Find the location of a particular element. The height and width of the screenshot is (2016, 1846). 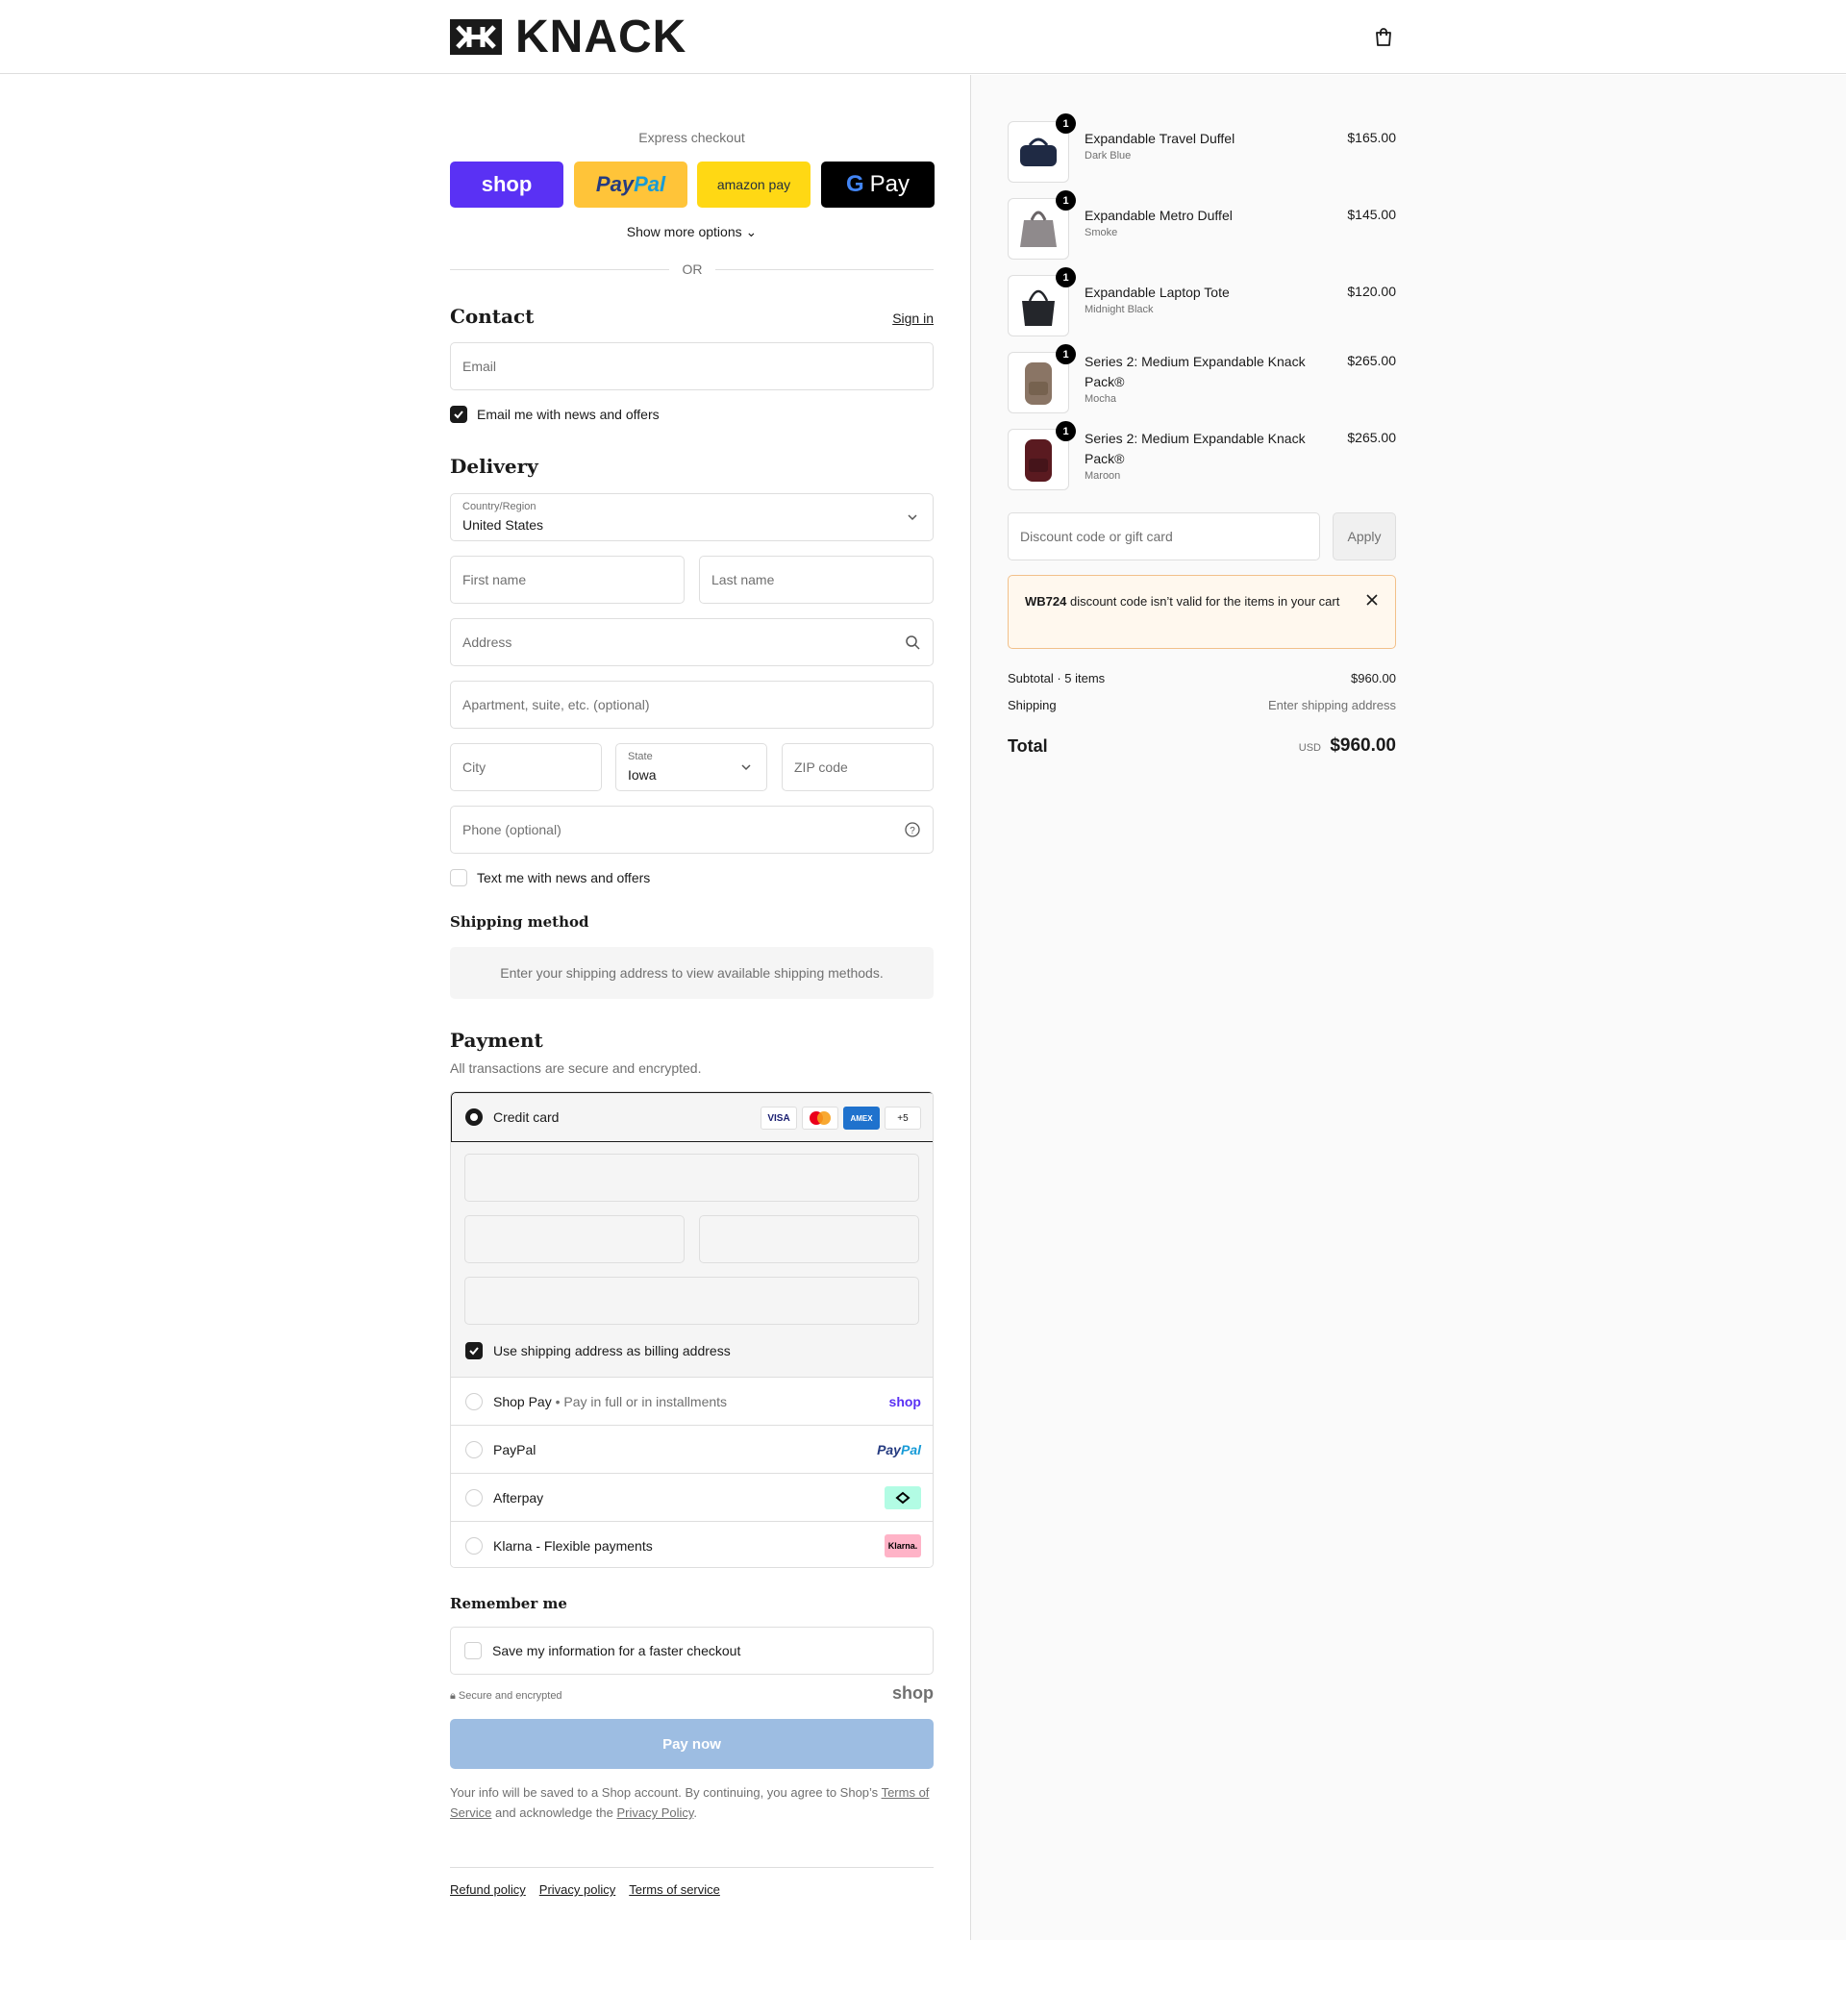

privacy-policy-link: Privacy policy is located at coordinates (577, 1889).